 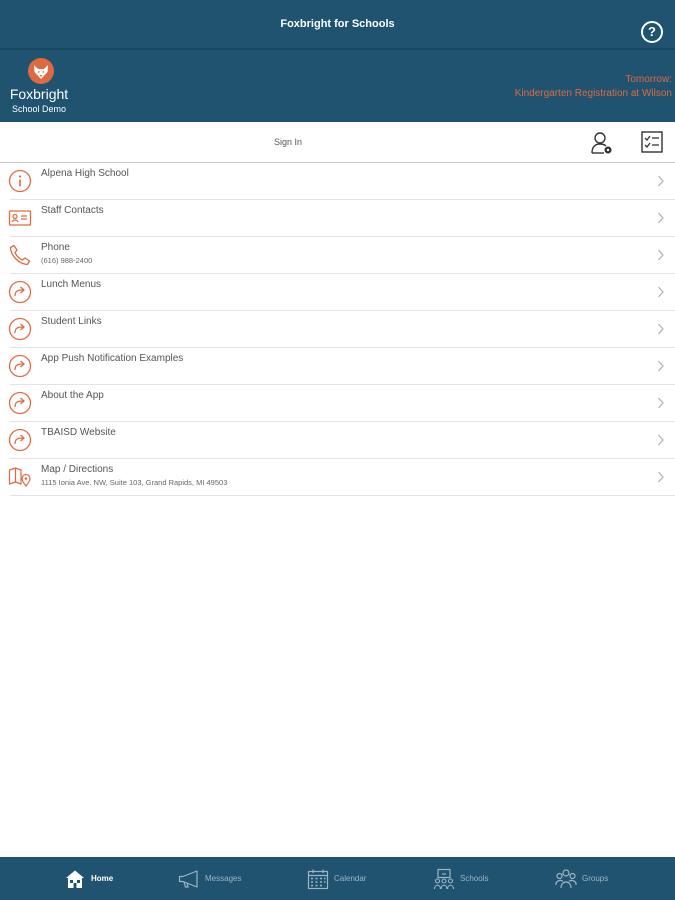 What do you see at coordinates (55, 247) in the screenshot?
I see `list-item-label: Phone` at bounding box center [55, 247].